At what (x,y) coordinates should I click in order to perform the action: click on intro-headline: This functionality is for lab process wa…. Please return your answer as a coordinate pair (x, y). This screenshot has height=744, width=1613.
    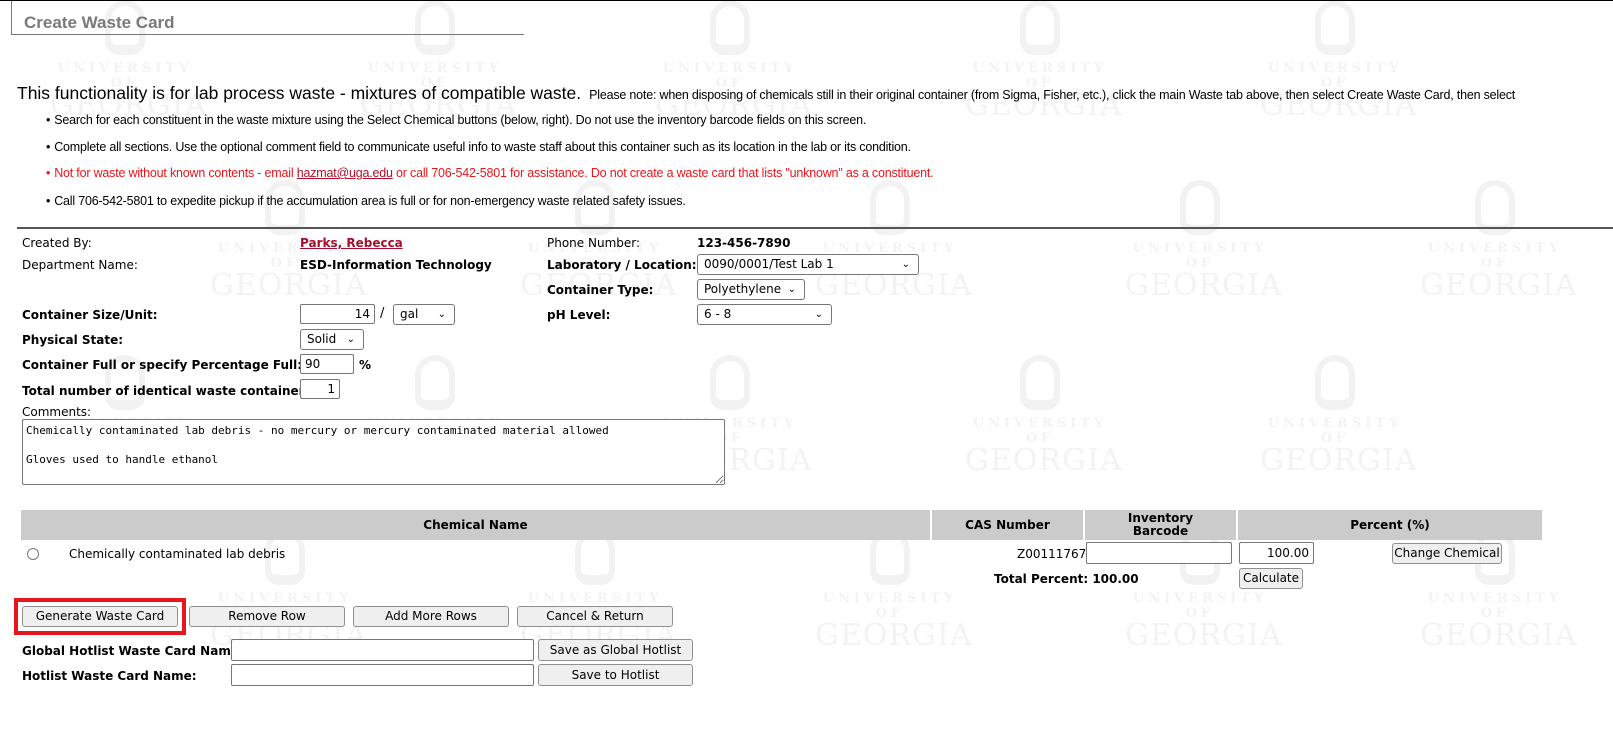
    Looking at the image, I should click on (299, 93).